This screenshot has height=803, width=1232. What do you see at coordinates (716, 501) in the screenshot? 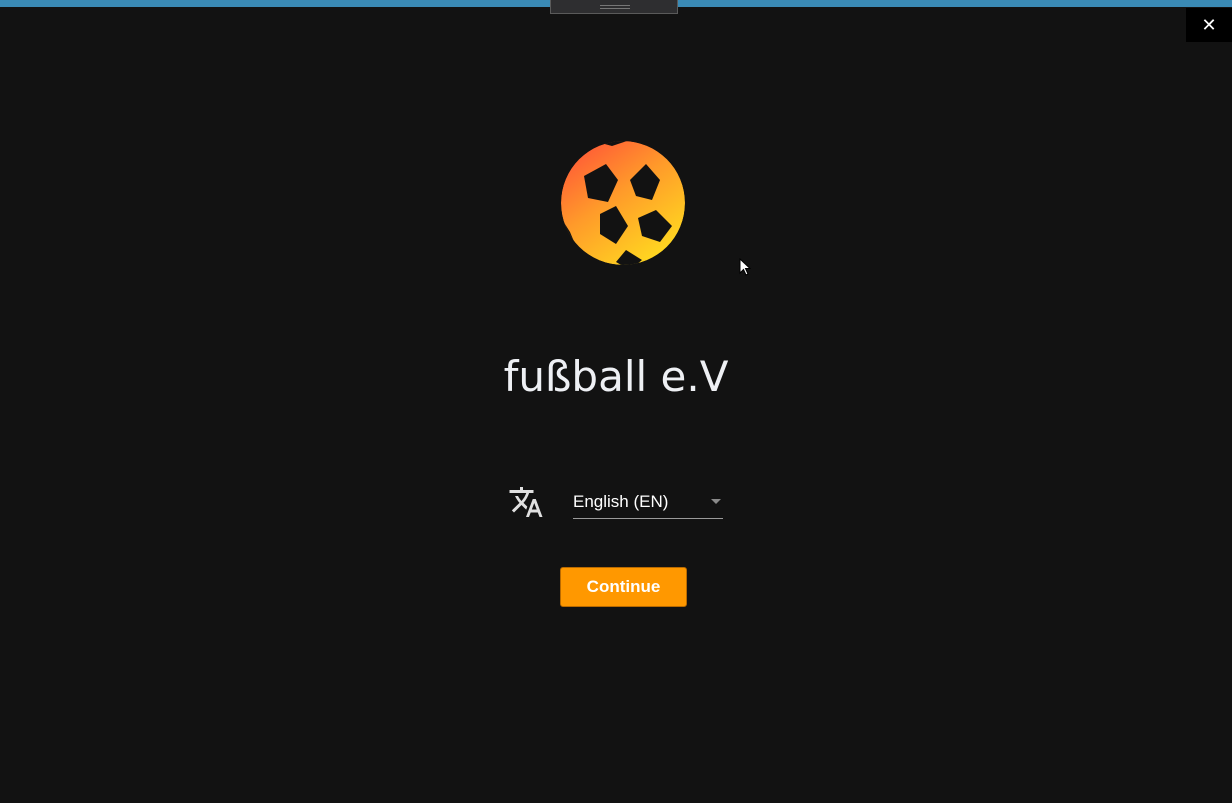
I see `chevron-down-icon` at bounding box center [716, 501].